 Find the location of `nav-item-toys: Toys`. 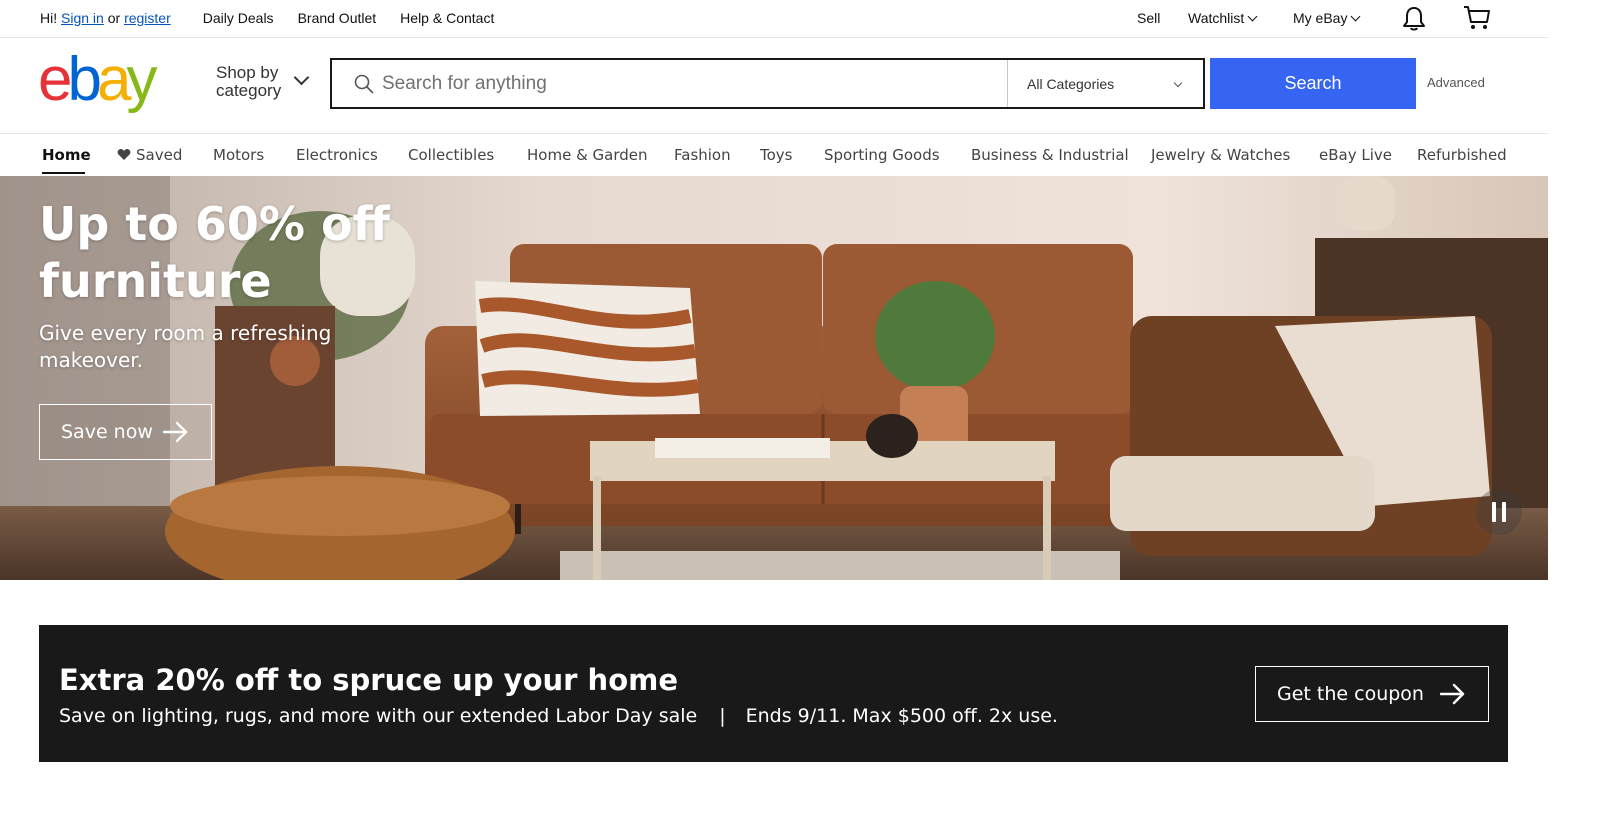

nav-item-toys: Toys is located at coordinates (776, 155).